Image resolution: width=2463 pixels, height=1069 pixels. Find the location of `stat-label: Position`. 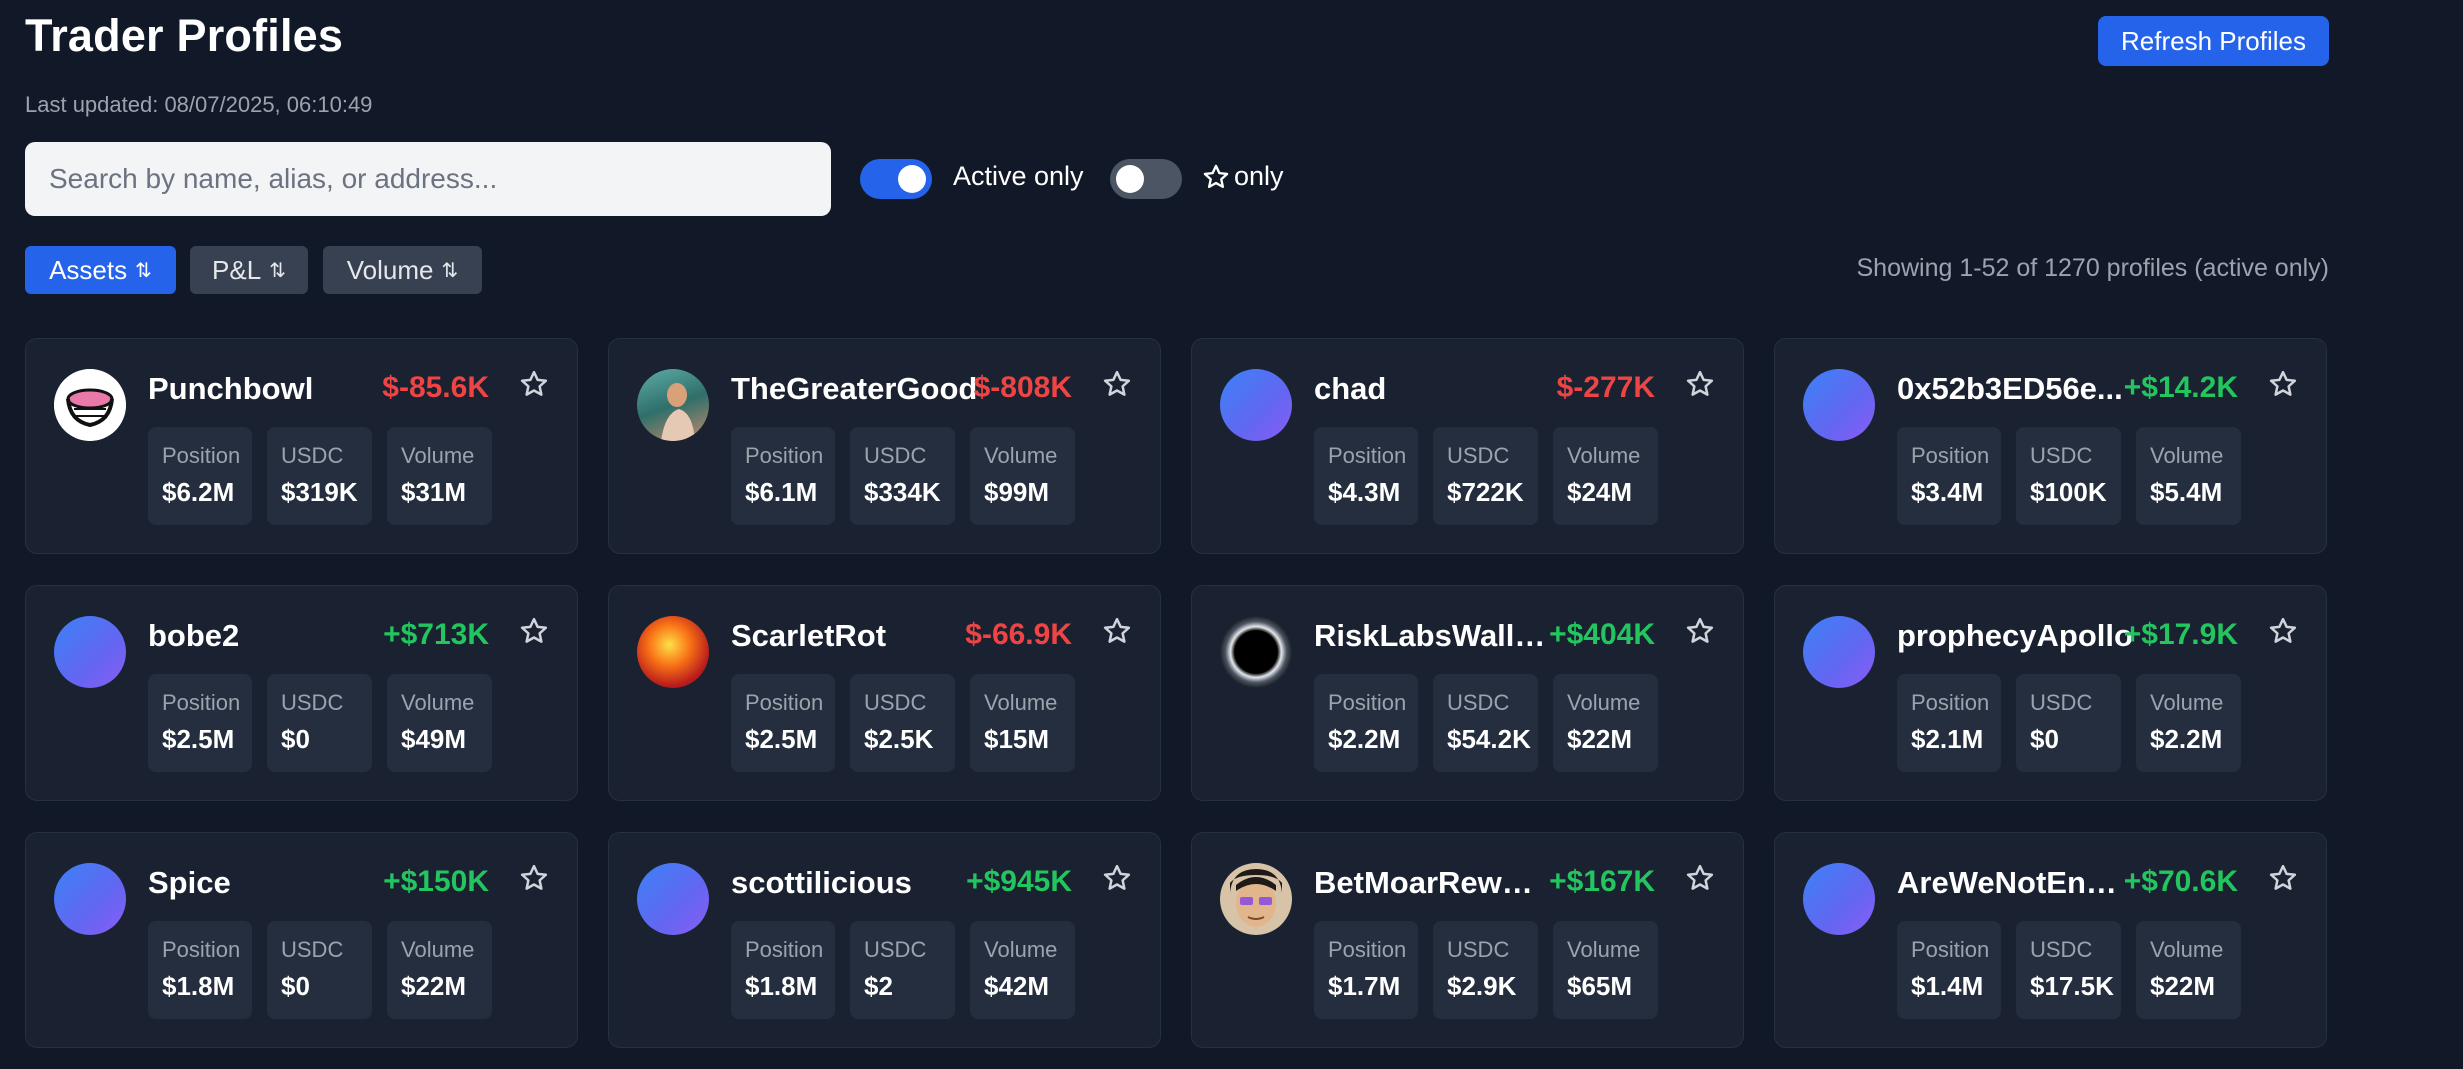

stat-label: Position is located at coordinates (1367, 455).